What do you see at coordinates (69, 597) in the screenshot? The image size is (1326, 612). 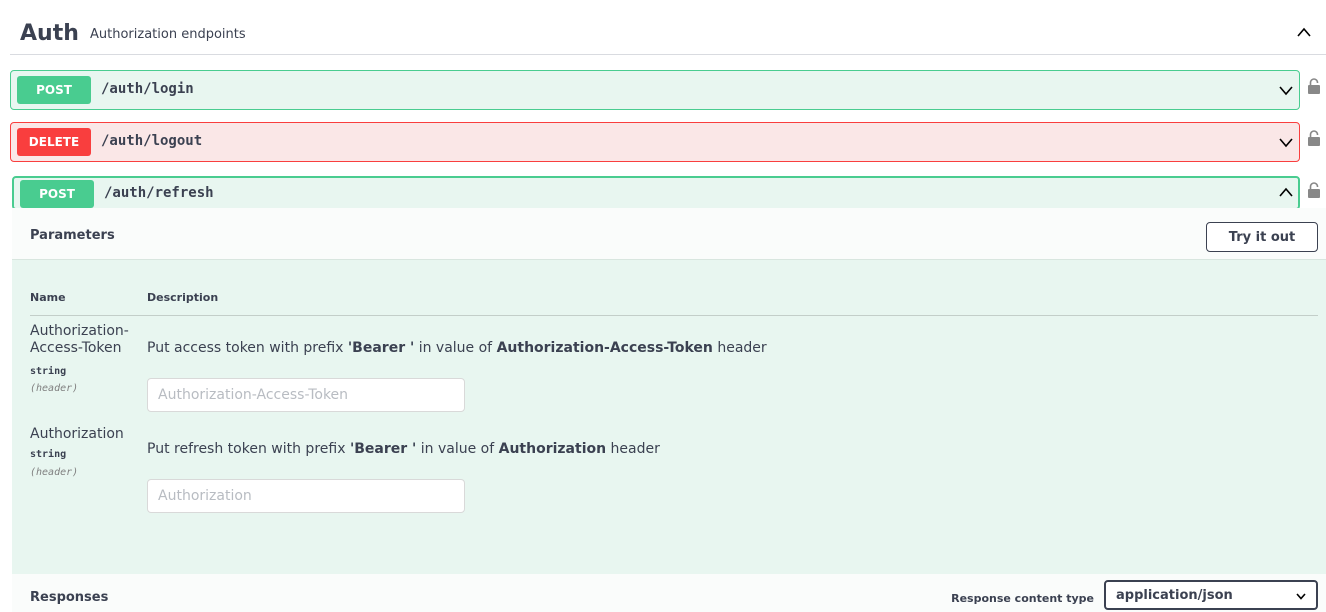 I see `responses-title: Responses` at bounding box center [69, 597].